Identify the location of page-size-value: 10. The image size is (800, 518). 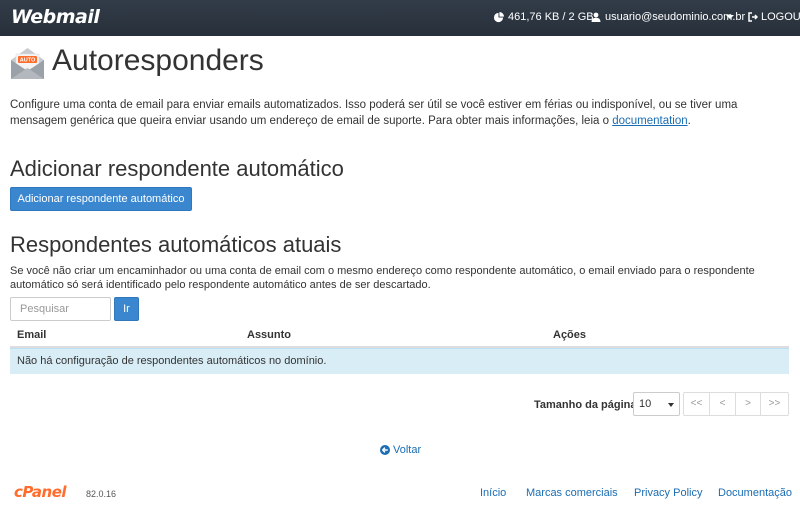
(645, 404).